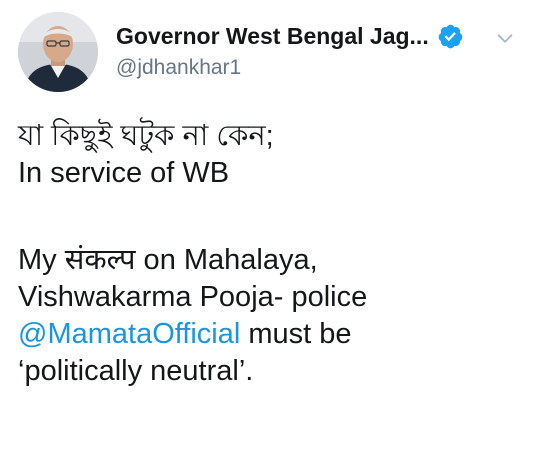  Describe the element at coordinates (168, 260) in the screenshot. I see `tweet-line-sankalp: My संकल्प on Mahalaya,` at that location.